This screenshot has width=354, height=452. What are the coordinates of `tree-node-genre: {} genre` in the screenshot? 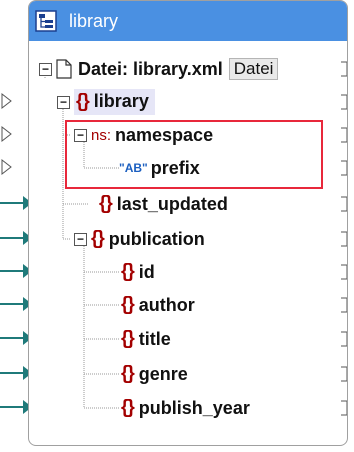 It's located at (154, 374).